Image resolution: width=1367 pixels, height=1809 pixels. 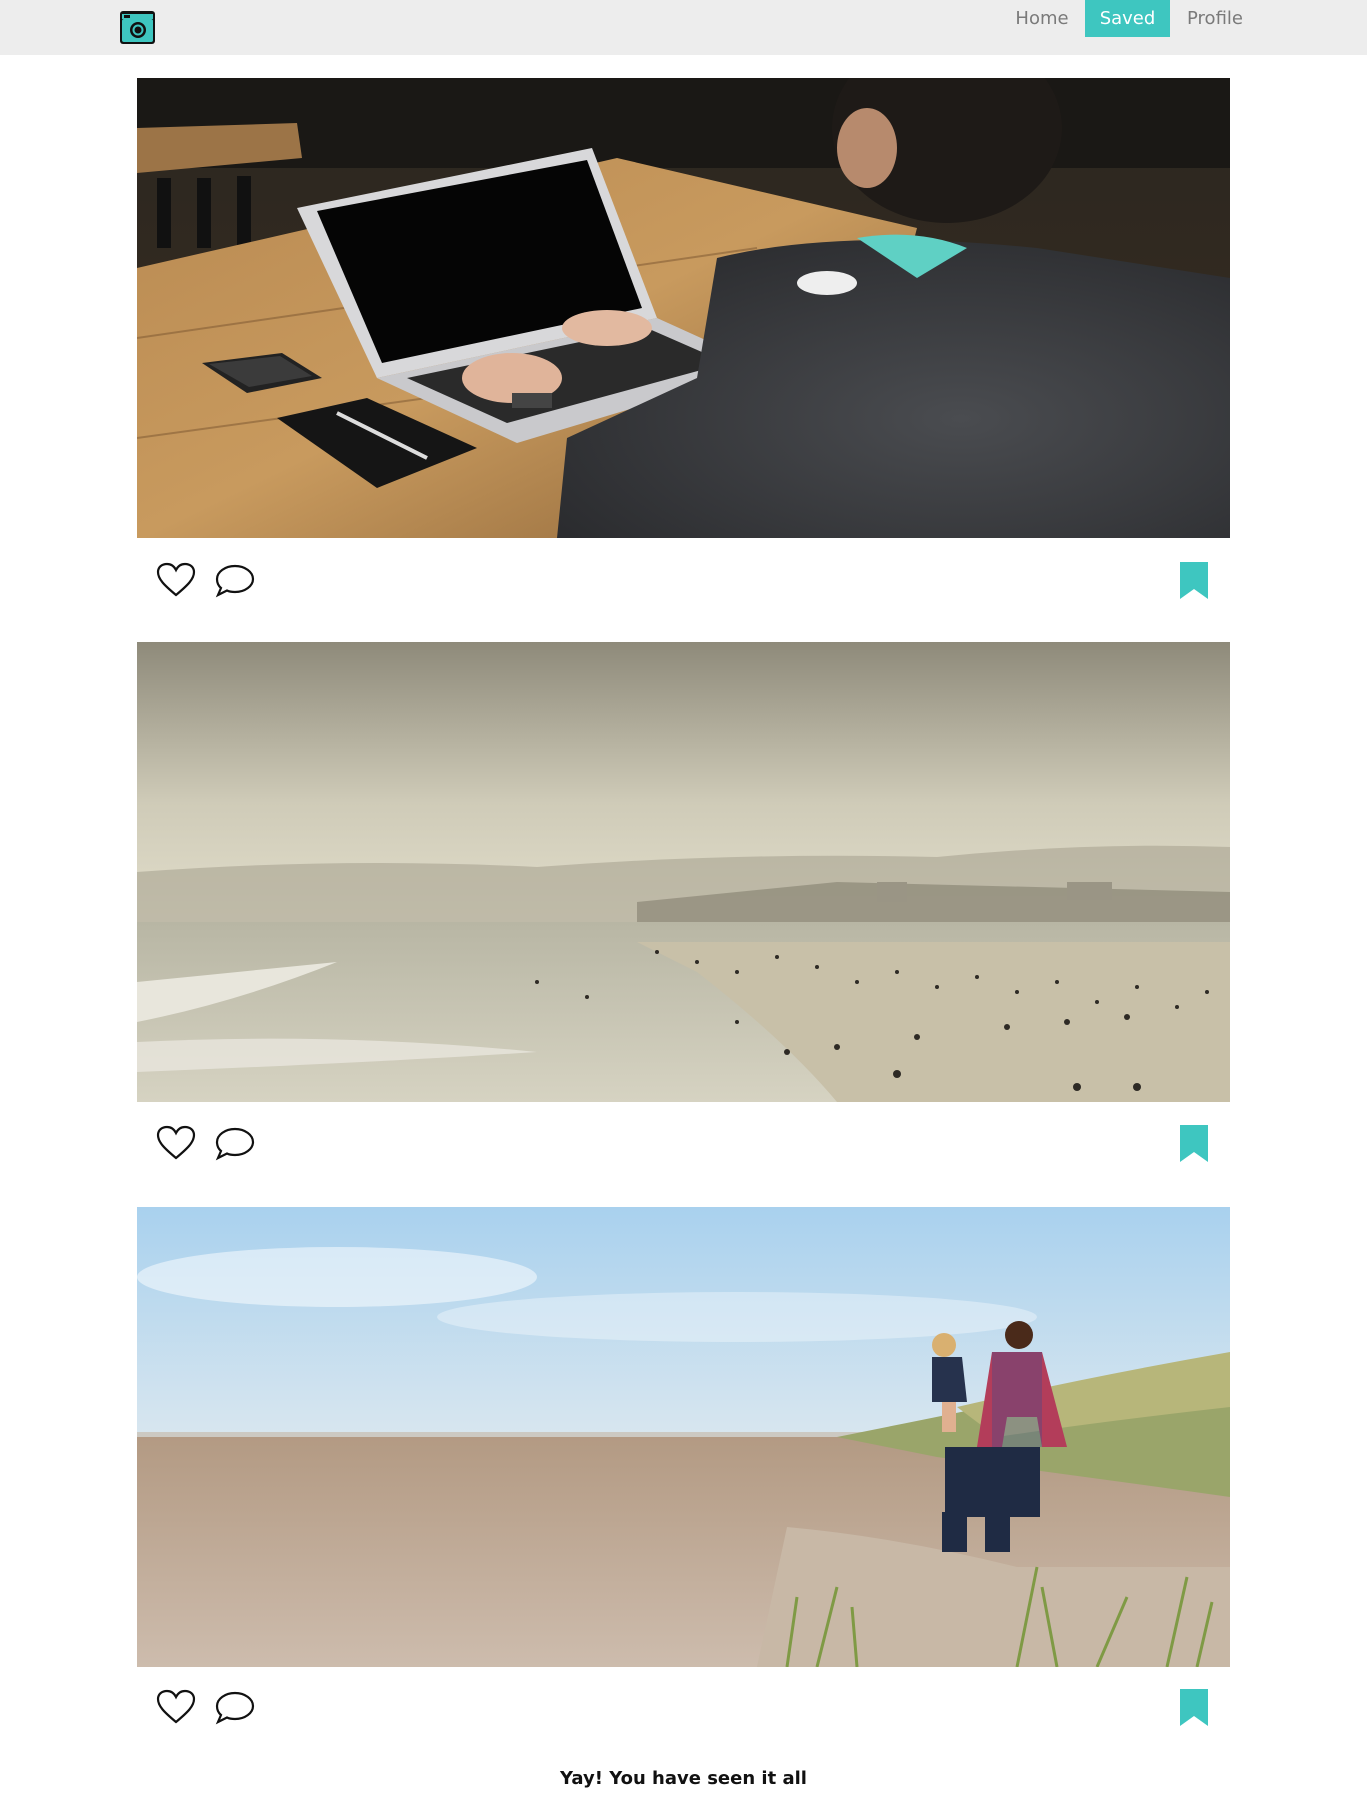 I want to click on nav-home: Home, so click(x=1042, y=18).